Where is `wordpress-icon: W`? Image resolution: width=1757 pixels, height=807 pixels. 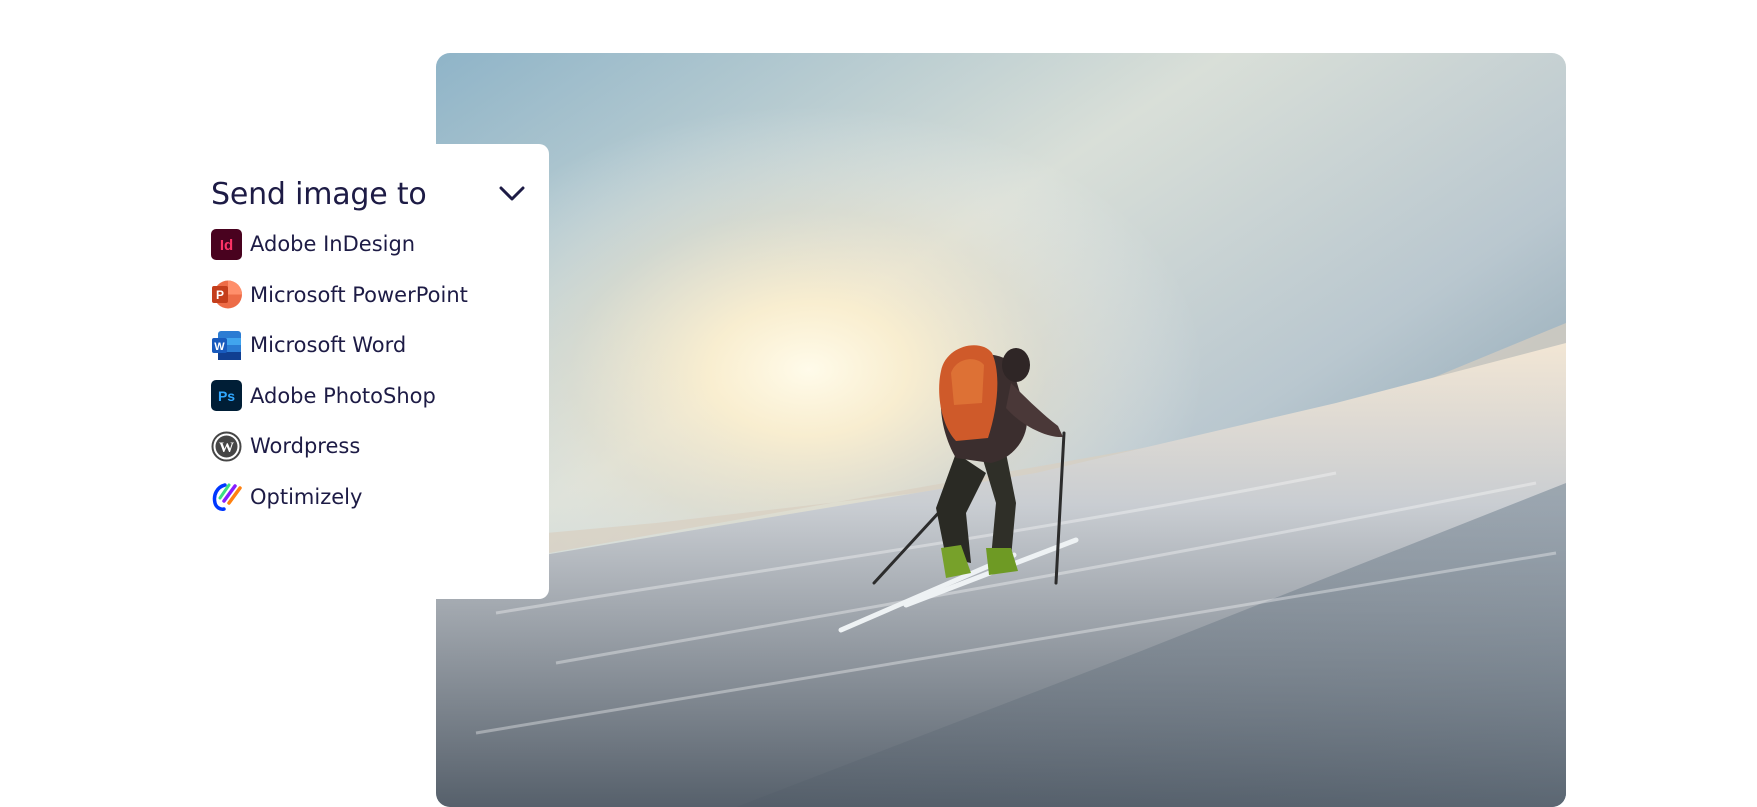
wordpress-icon: W is located at coordinates (226, 446).